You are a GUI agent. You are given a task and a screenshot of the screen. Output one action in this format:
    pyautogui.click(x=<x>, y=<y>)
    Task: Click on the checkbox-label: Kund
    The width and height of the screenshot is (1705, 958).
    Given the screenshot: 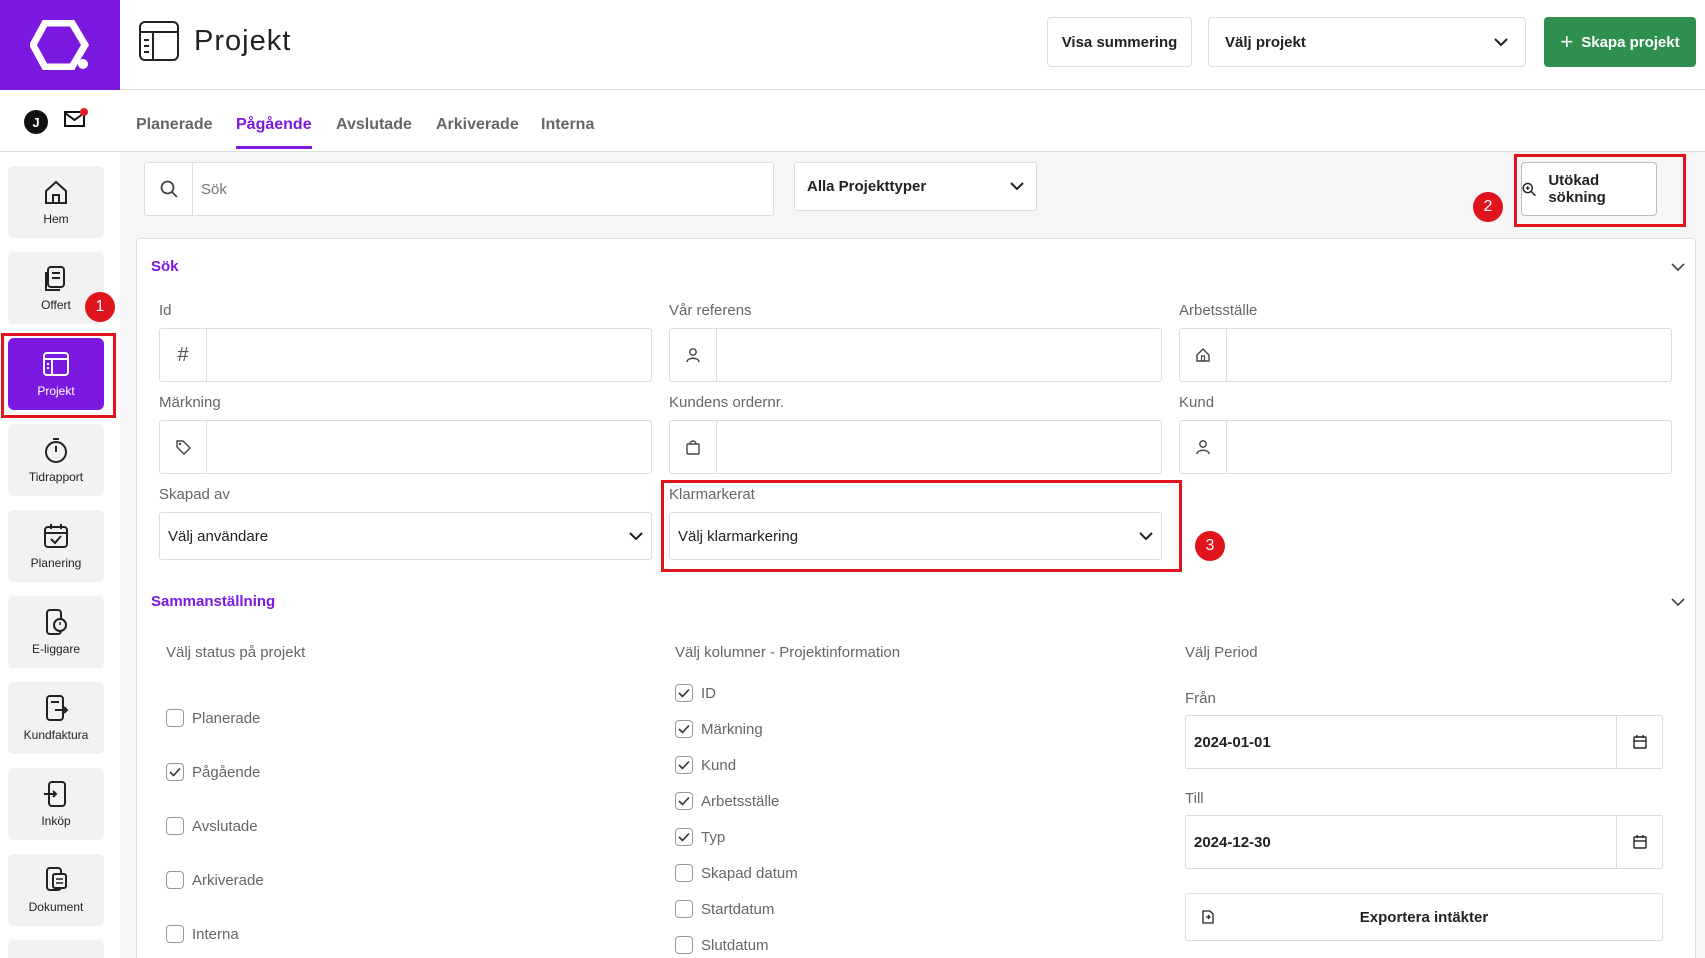 What is the action you would take?
    pyautogui.click(x=719, y=765)
    